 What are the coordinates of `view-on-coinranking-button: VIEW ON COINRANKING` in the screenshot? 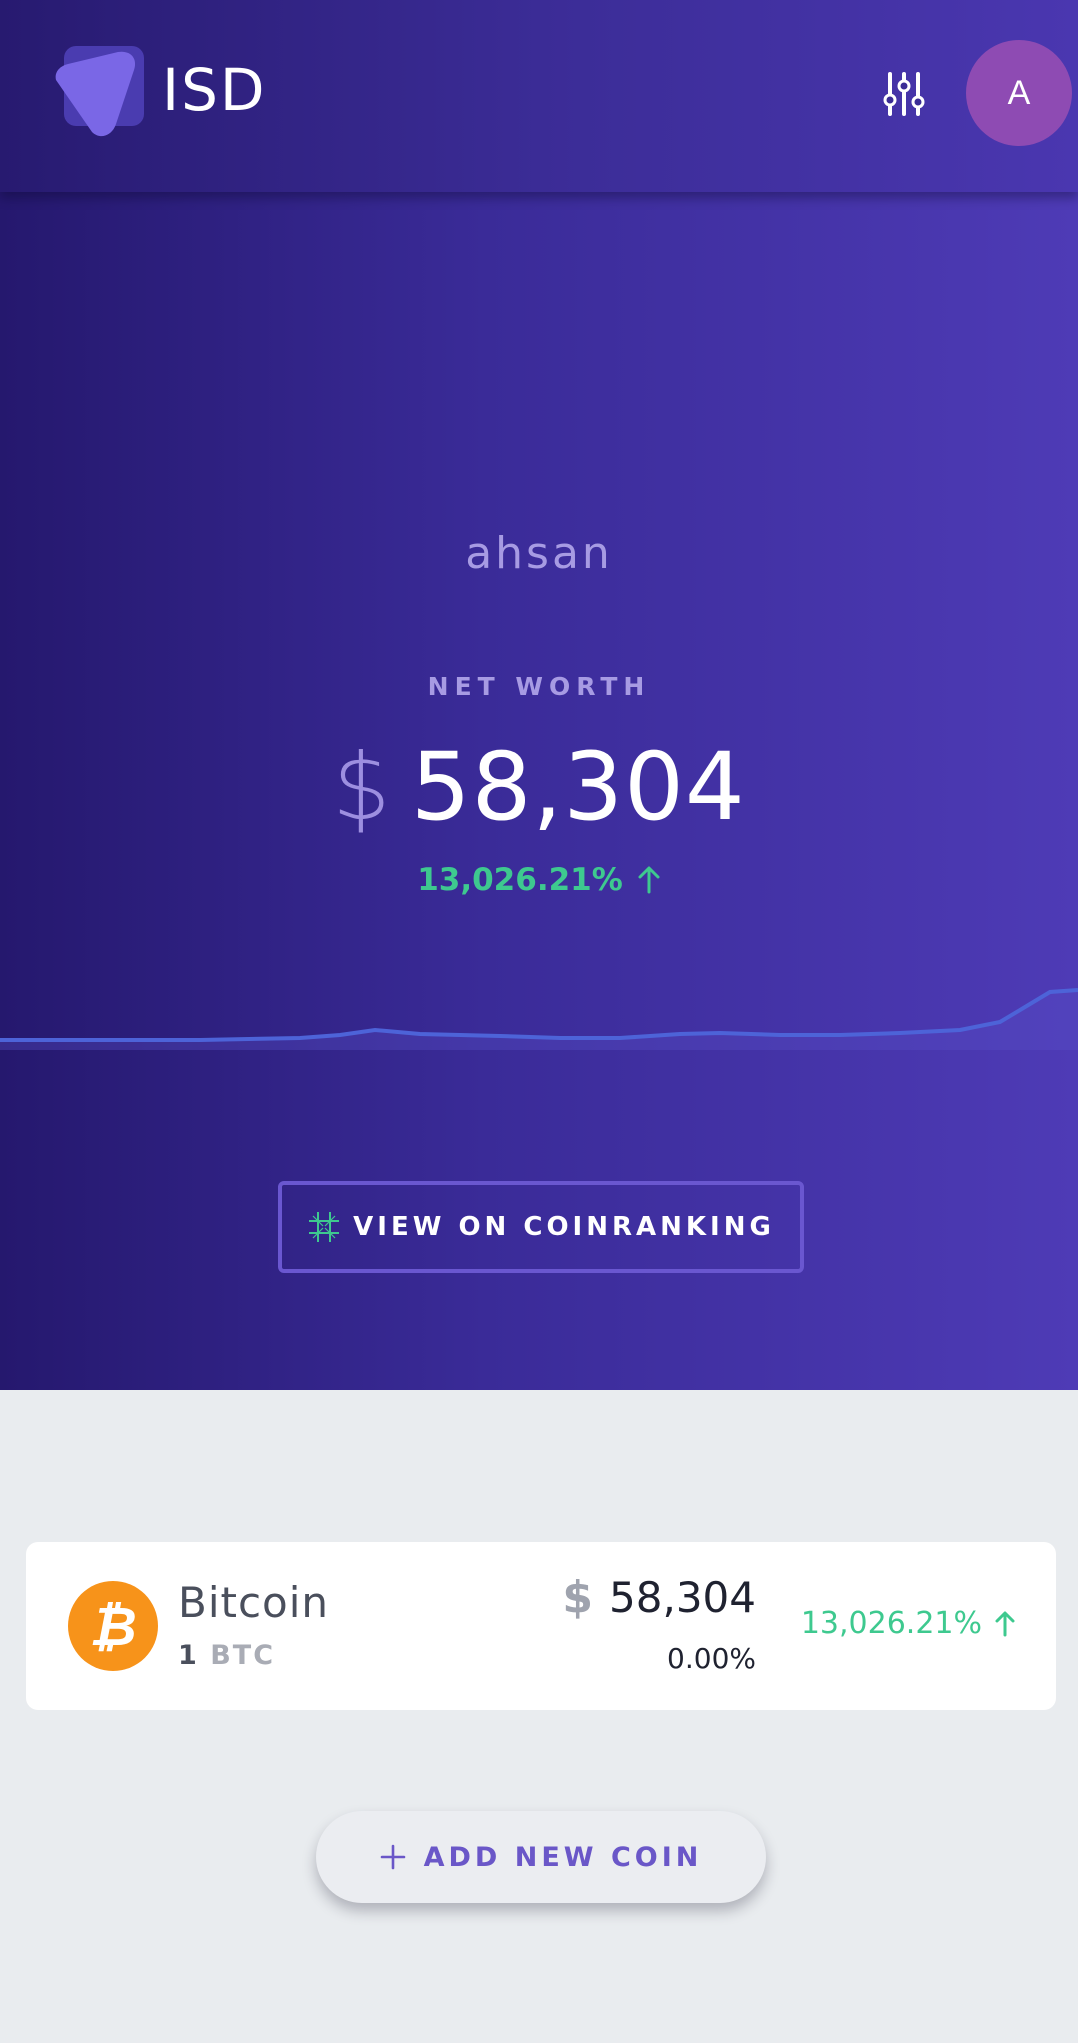 It's located at (541, 1227).